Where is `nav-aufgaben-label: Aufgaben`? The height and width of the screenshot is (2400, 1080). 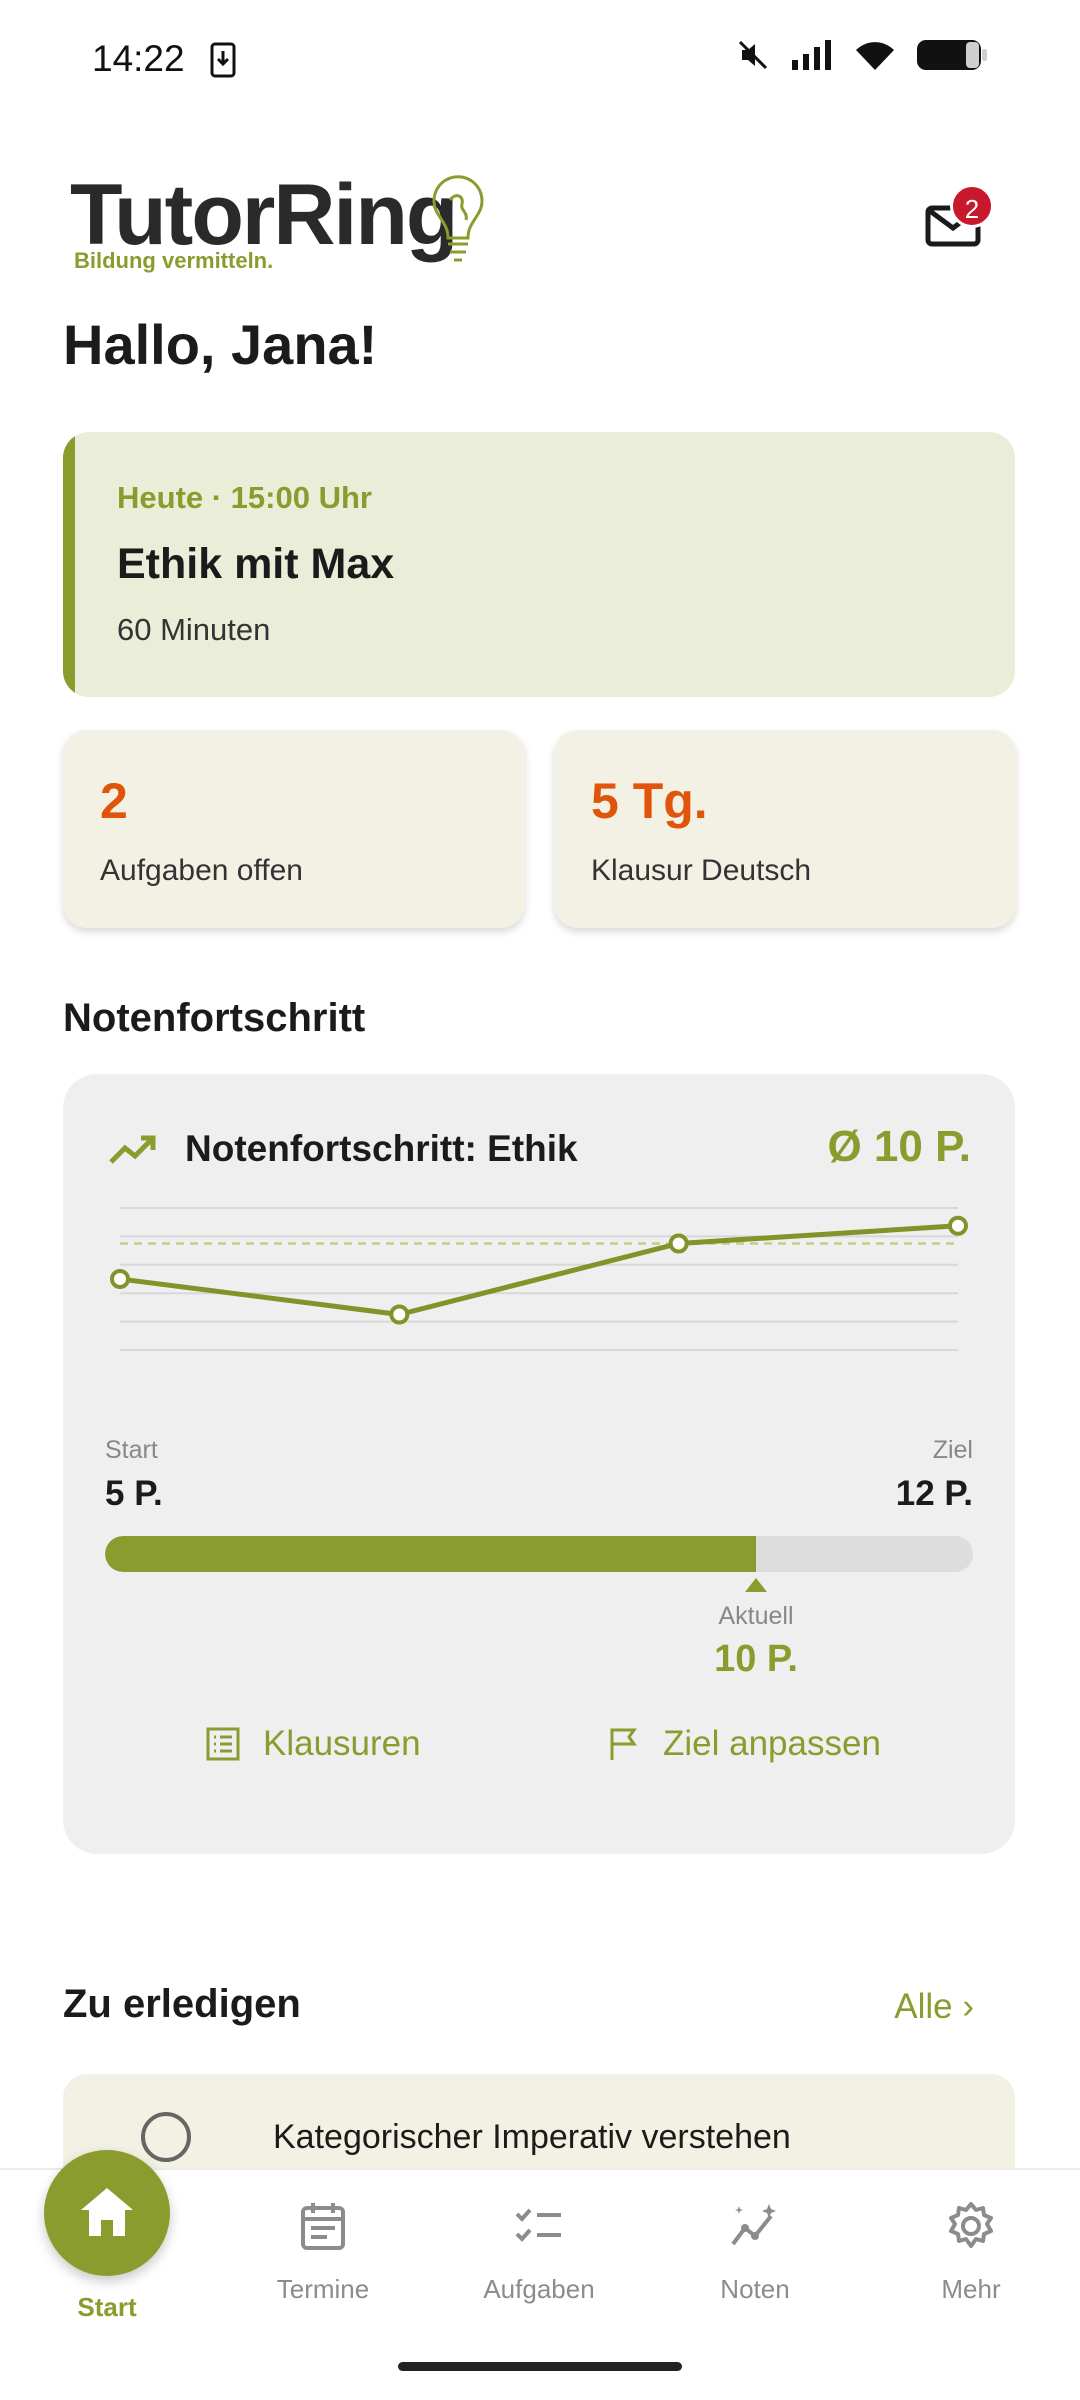 nav-aufgaben-label: Aufgaben is located at coordinates (539, 2289).